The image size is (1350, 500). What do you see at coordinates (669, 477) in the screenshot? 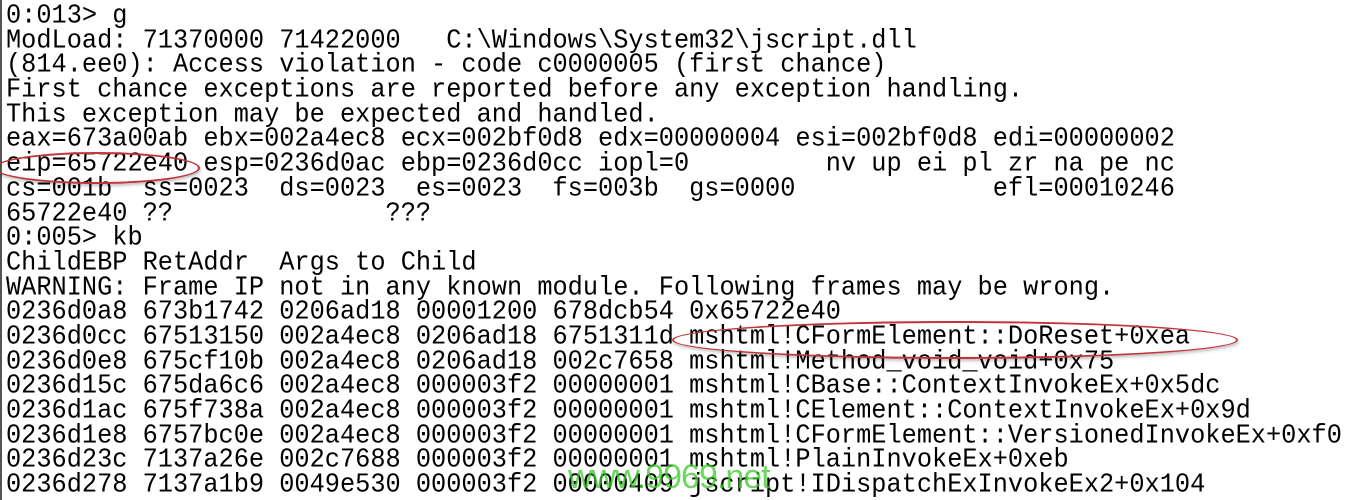
I see `watermark: www.9969.net` at bounding box center [669, 477].